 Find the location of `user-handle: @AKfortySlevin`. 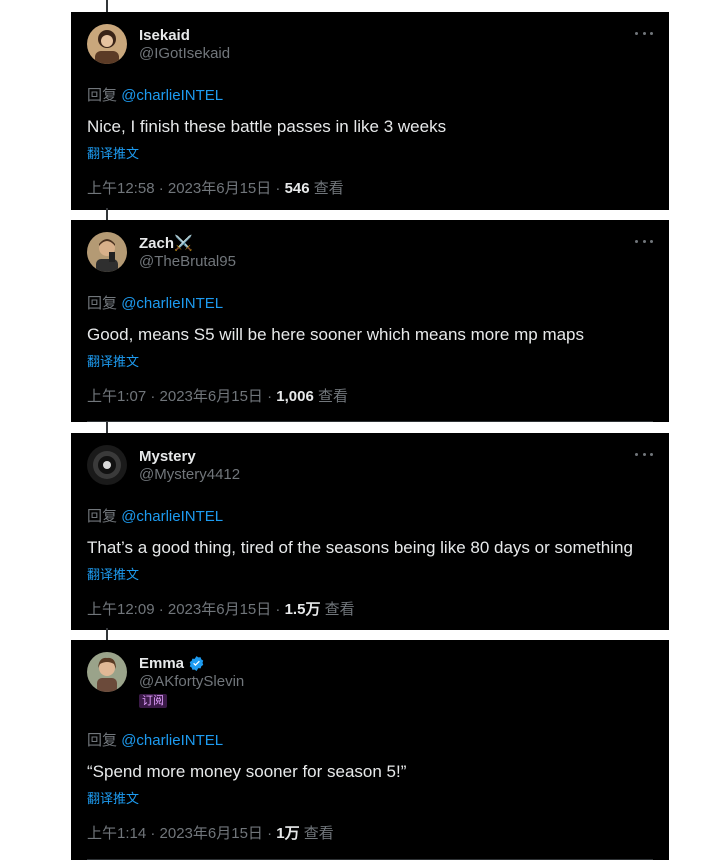

user-handle: @AKfortySlevin is located at coordinates (191, 681).